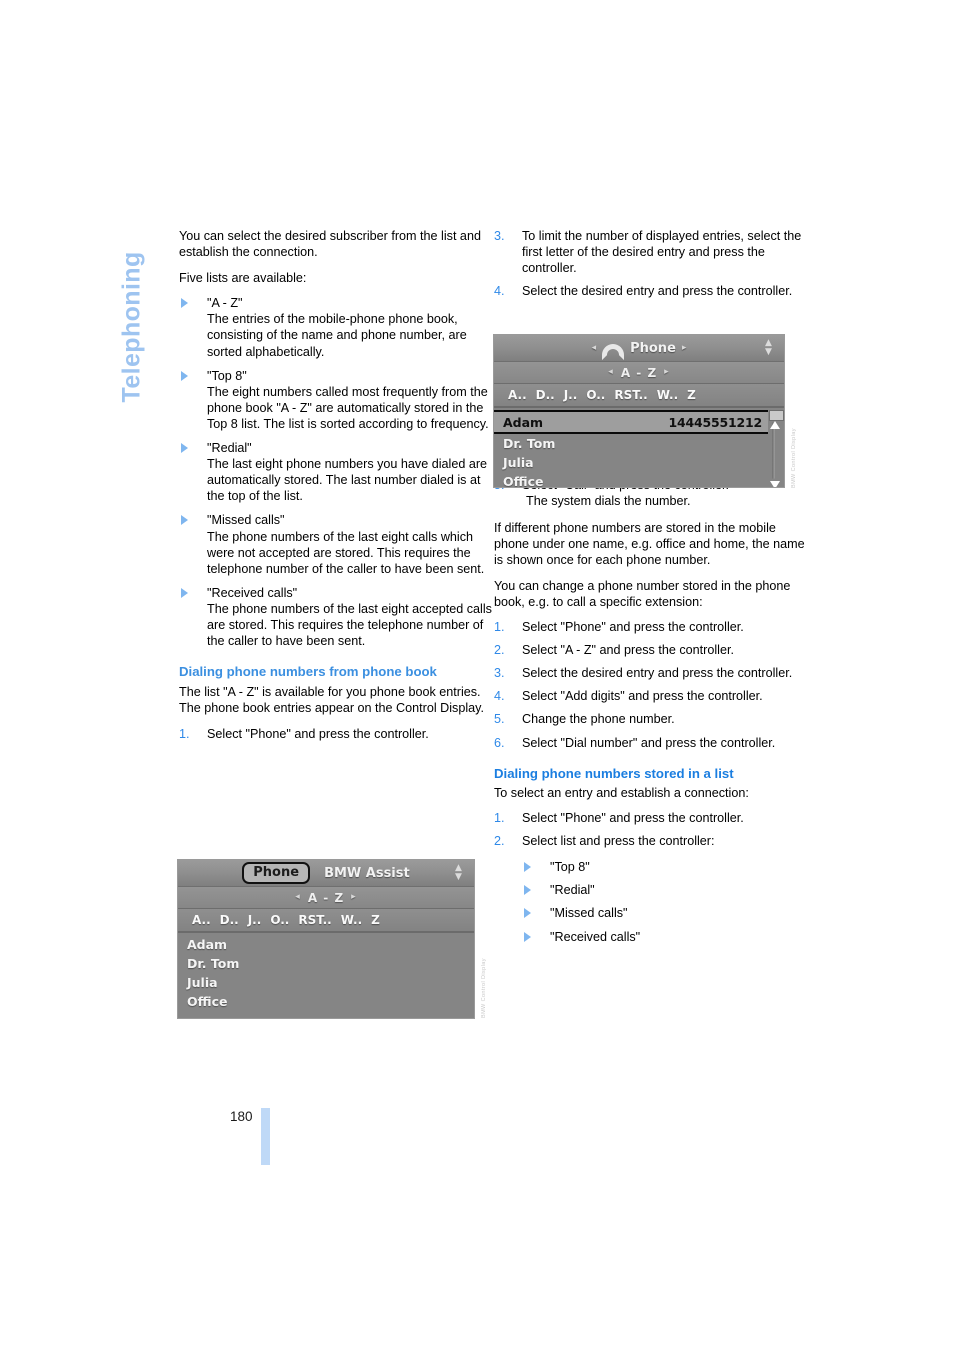  What do you see at coordinates (775, 484) in the screenshot?
I see `scroll-down-arrow-icon` at bounding box center [775, 484].